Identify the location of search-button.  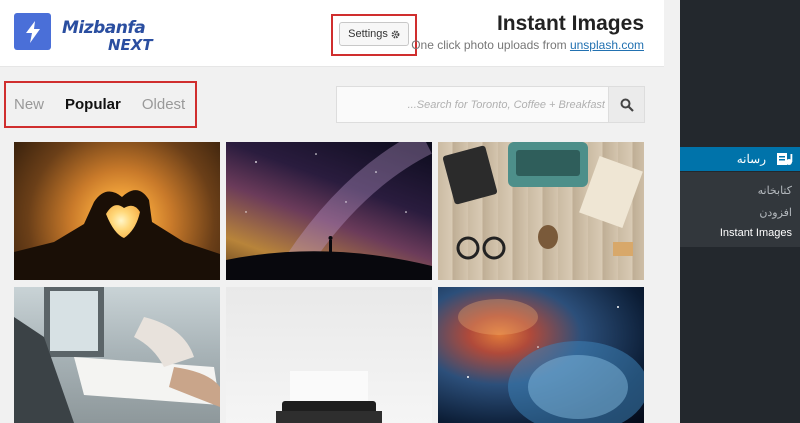
(626, 104).